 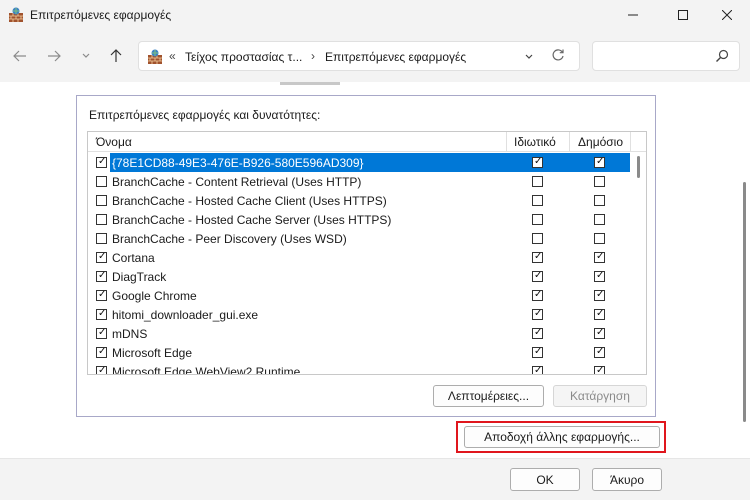 What do you see at coordinates (54, 56) in the screenshot?
I see `forward-button` at bounding box center [54, 56].